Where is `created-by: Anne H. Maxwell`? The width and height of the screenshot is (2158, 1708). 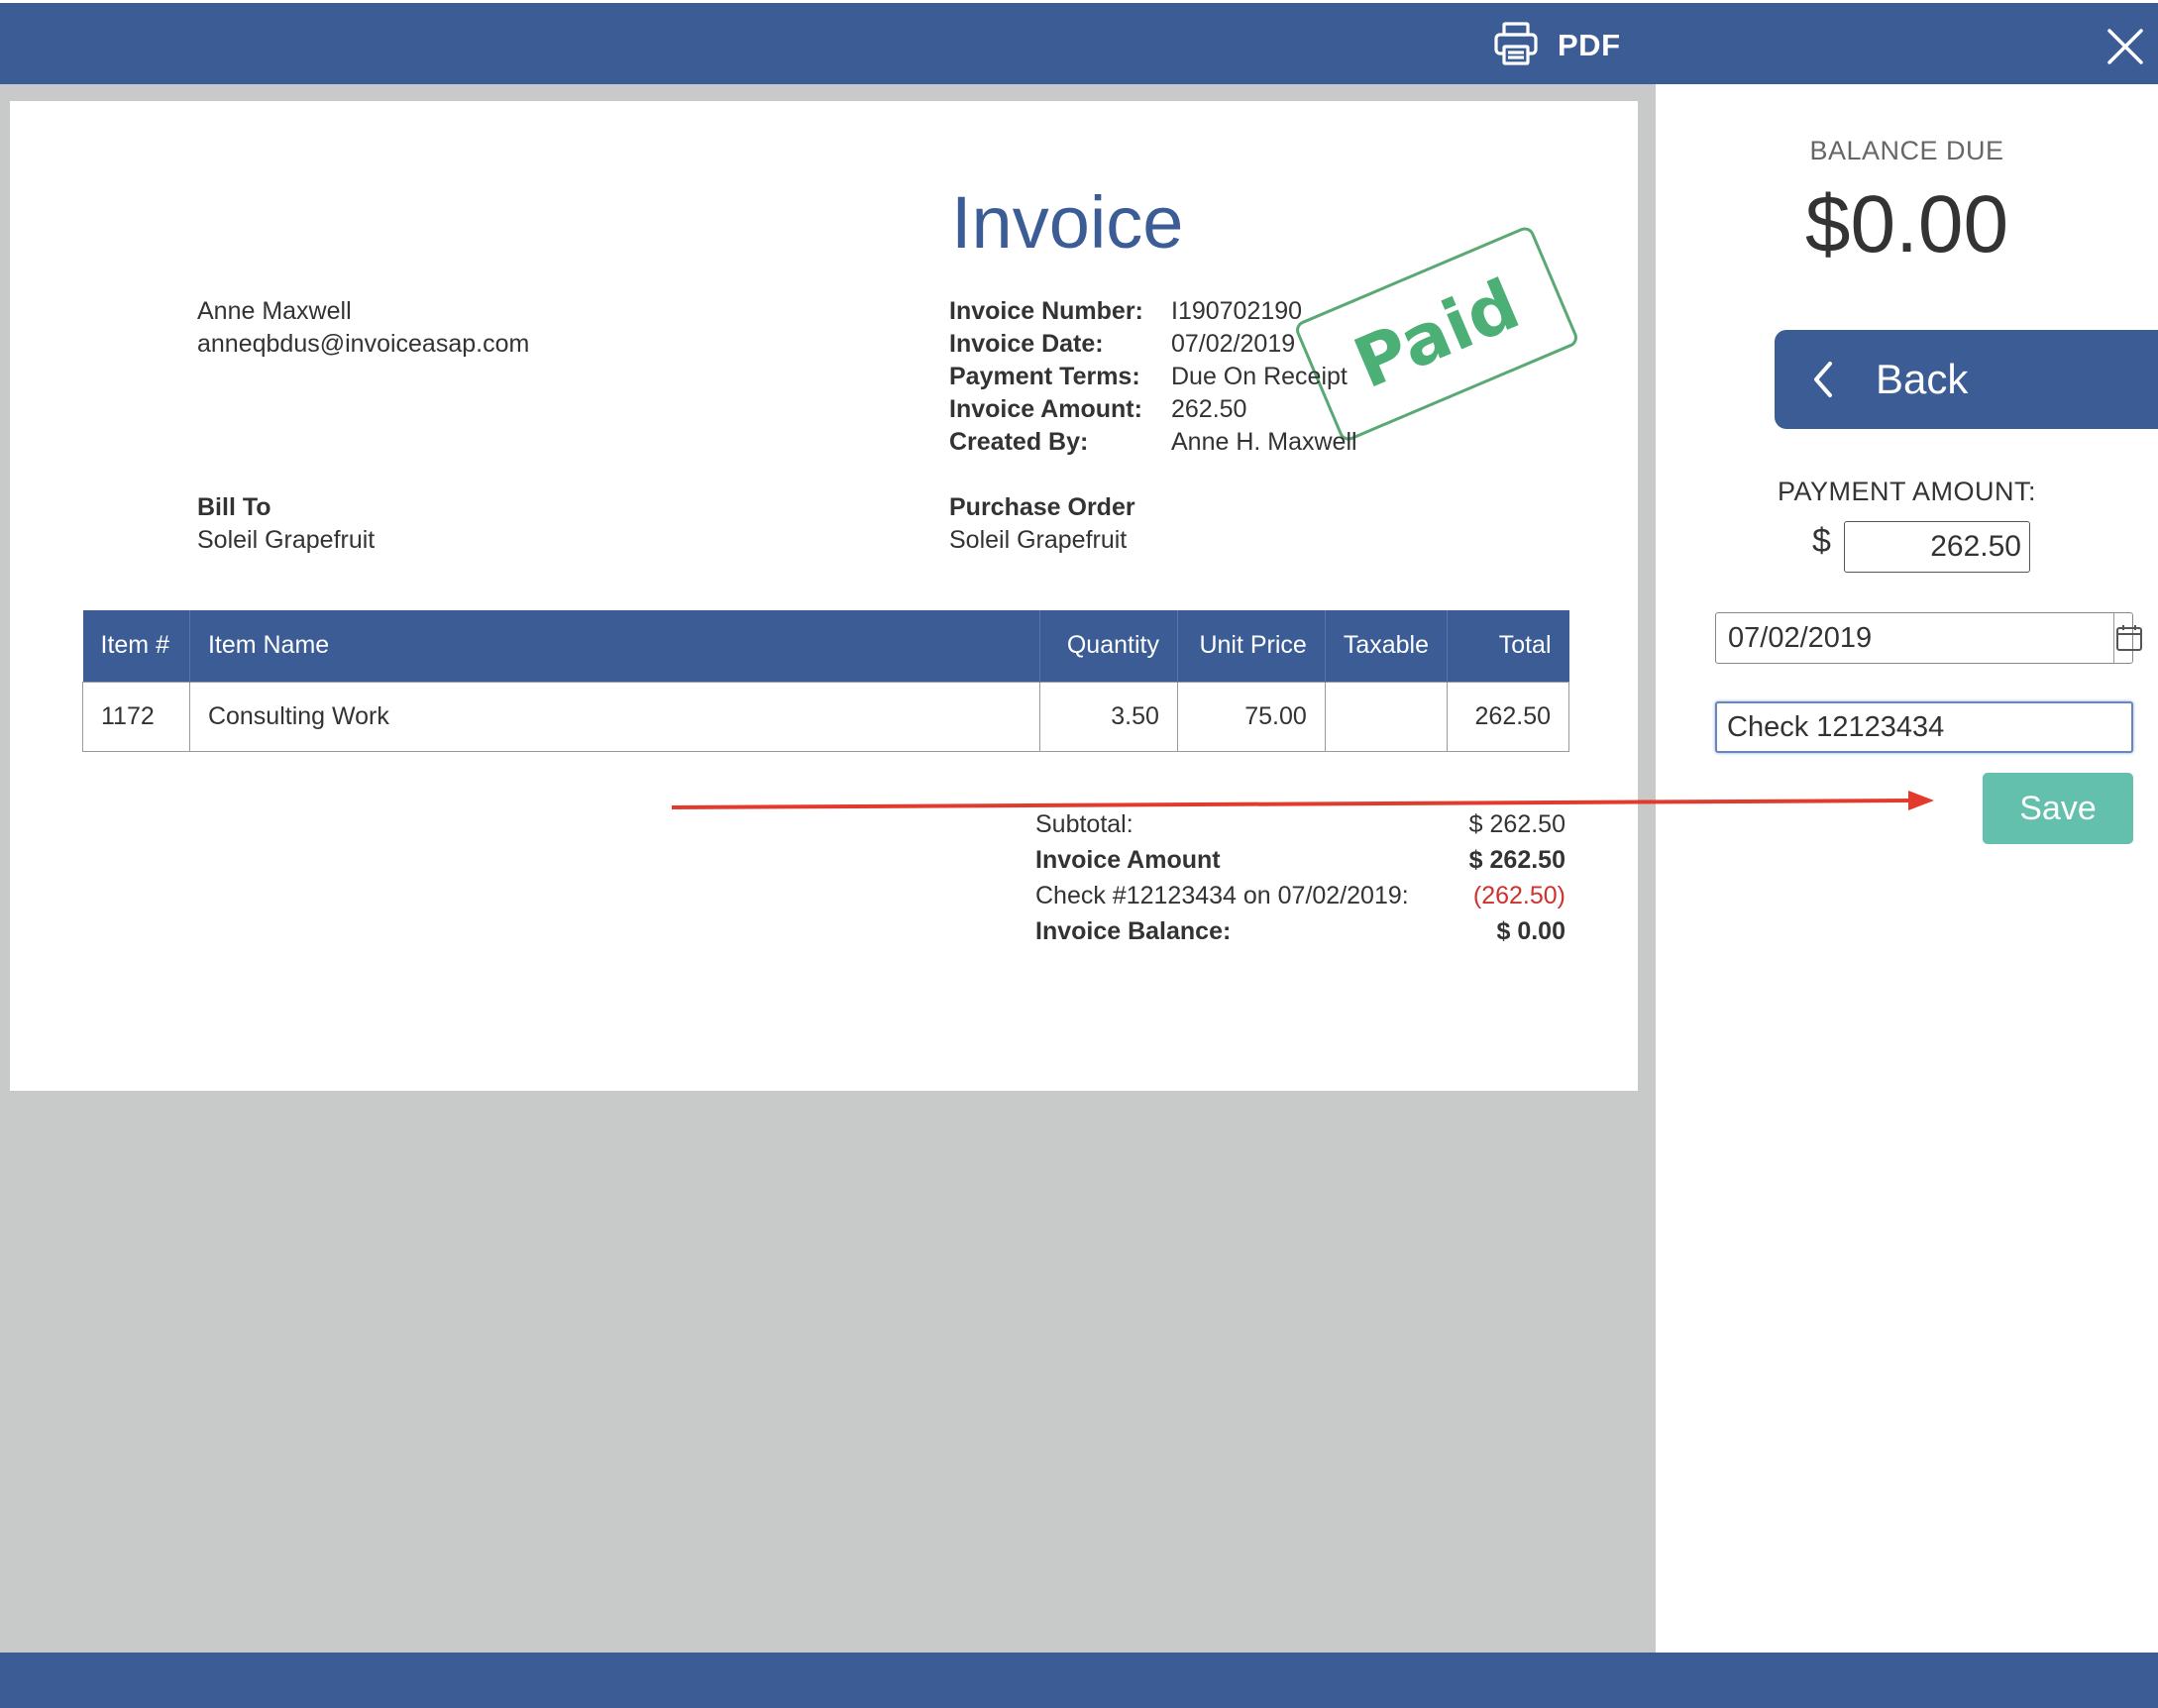
created-by: Anne H. Maxwell is located at coordinates (1264, 442).